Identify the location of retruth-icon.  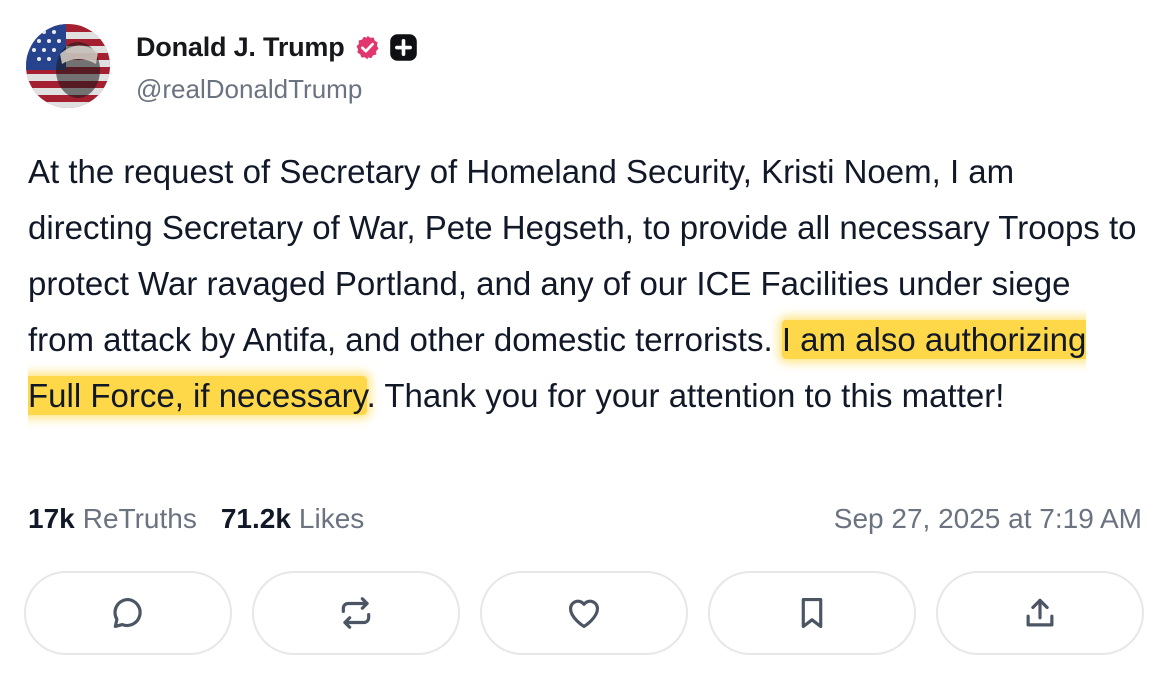
(356, 613).